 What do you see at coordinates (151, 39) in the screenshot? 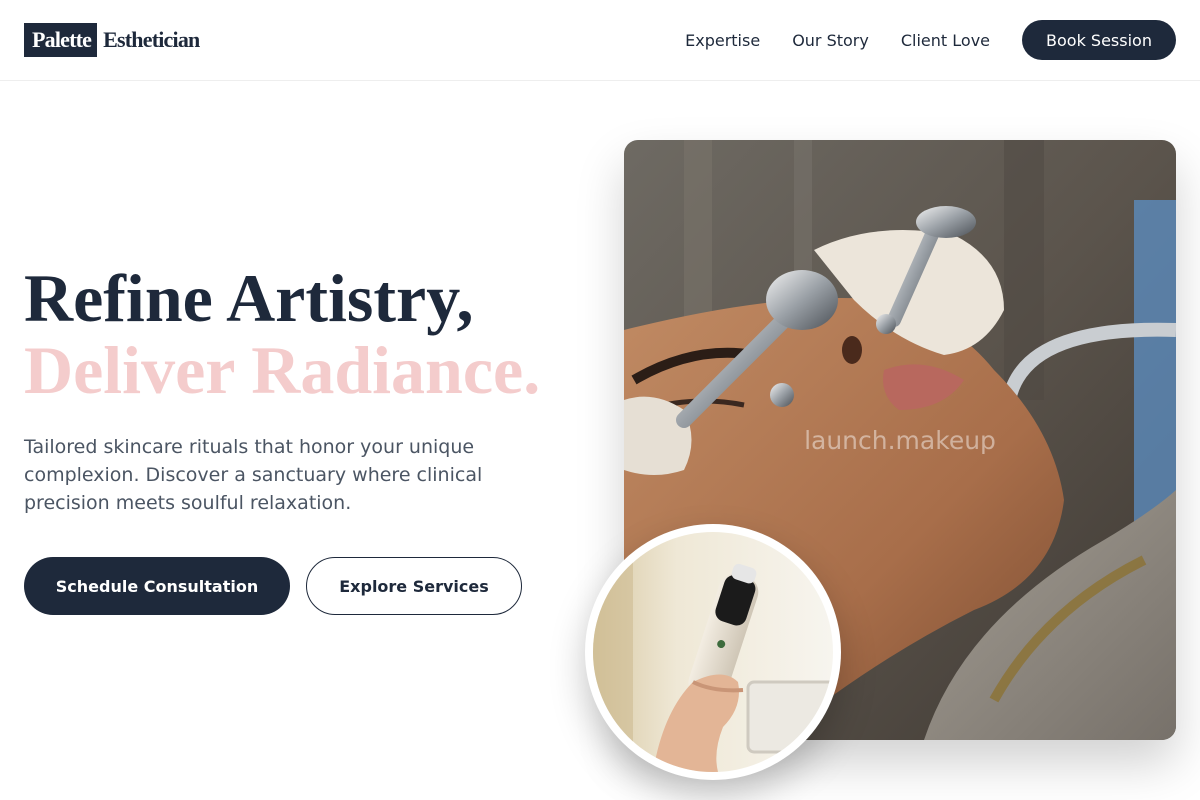
I see `logo-wordmark: Esthetician` at bounding box center [151, 39].